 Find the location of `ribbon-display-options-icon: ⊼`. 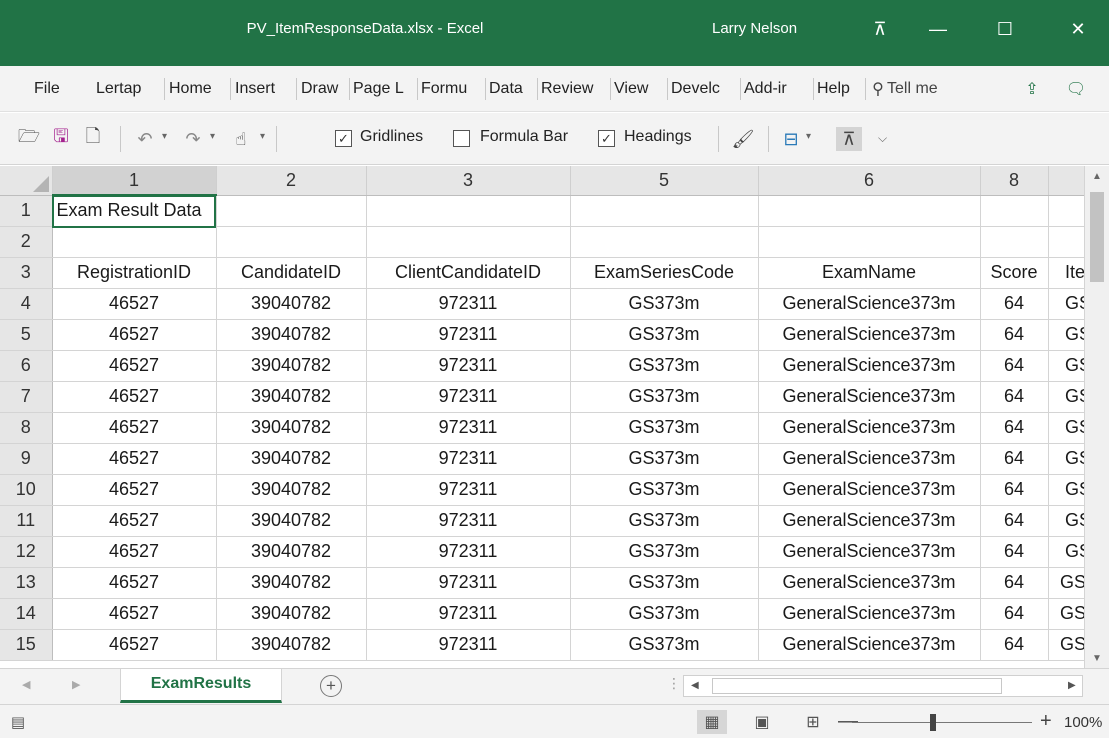

ribbon-display-options-icon: ⊼ is located at coordinates (880, 29).